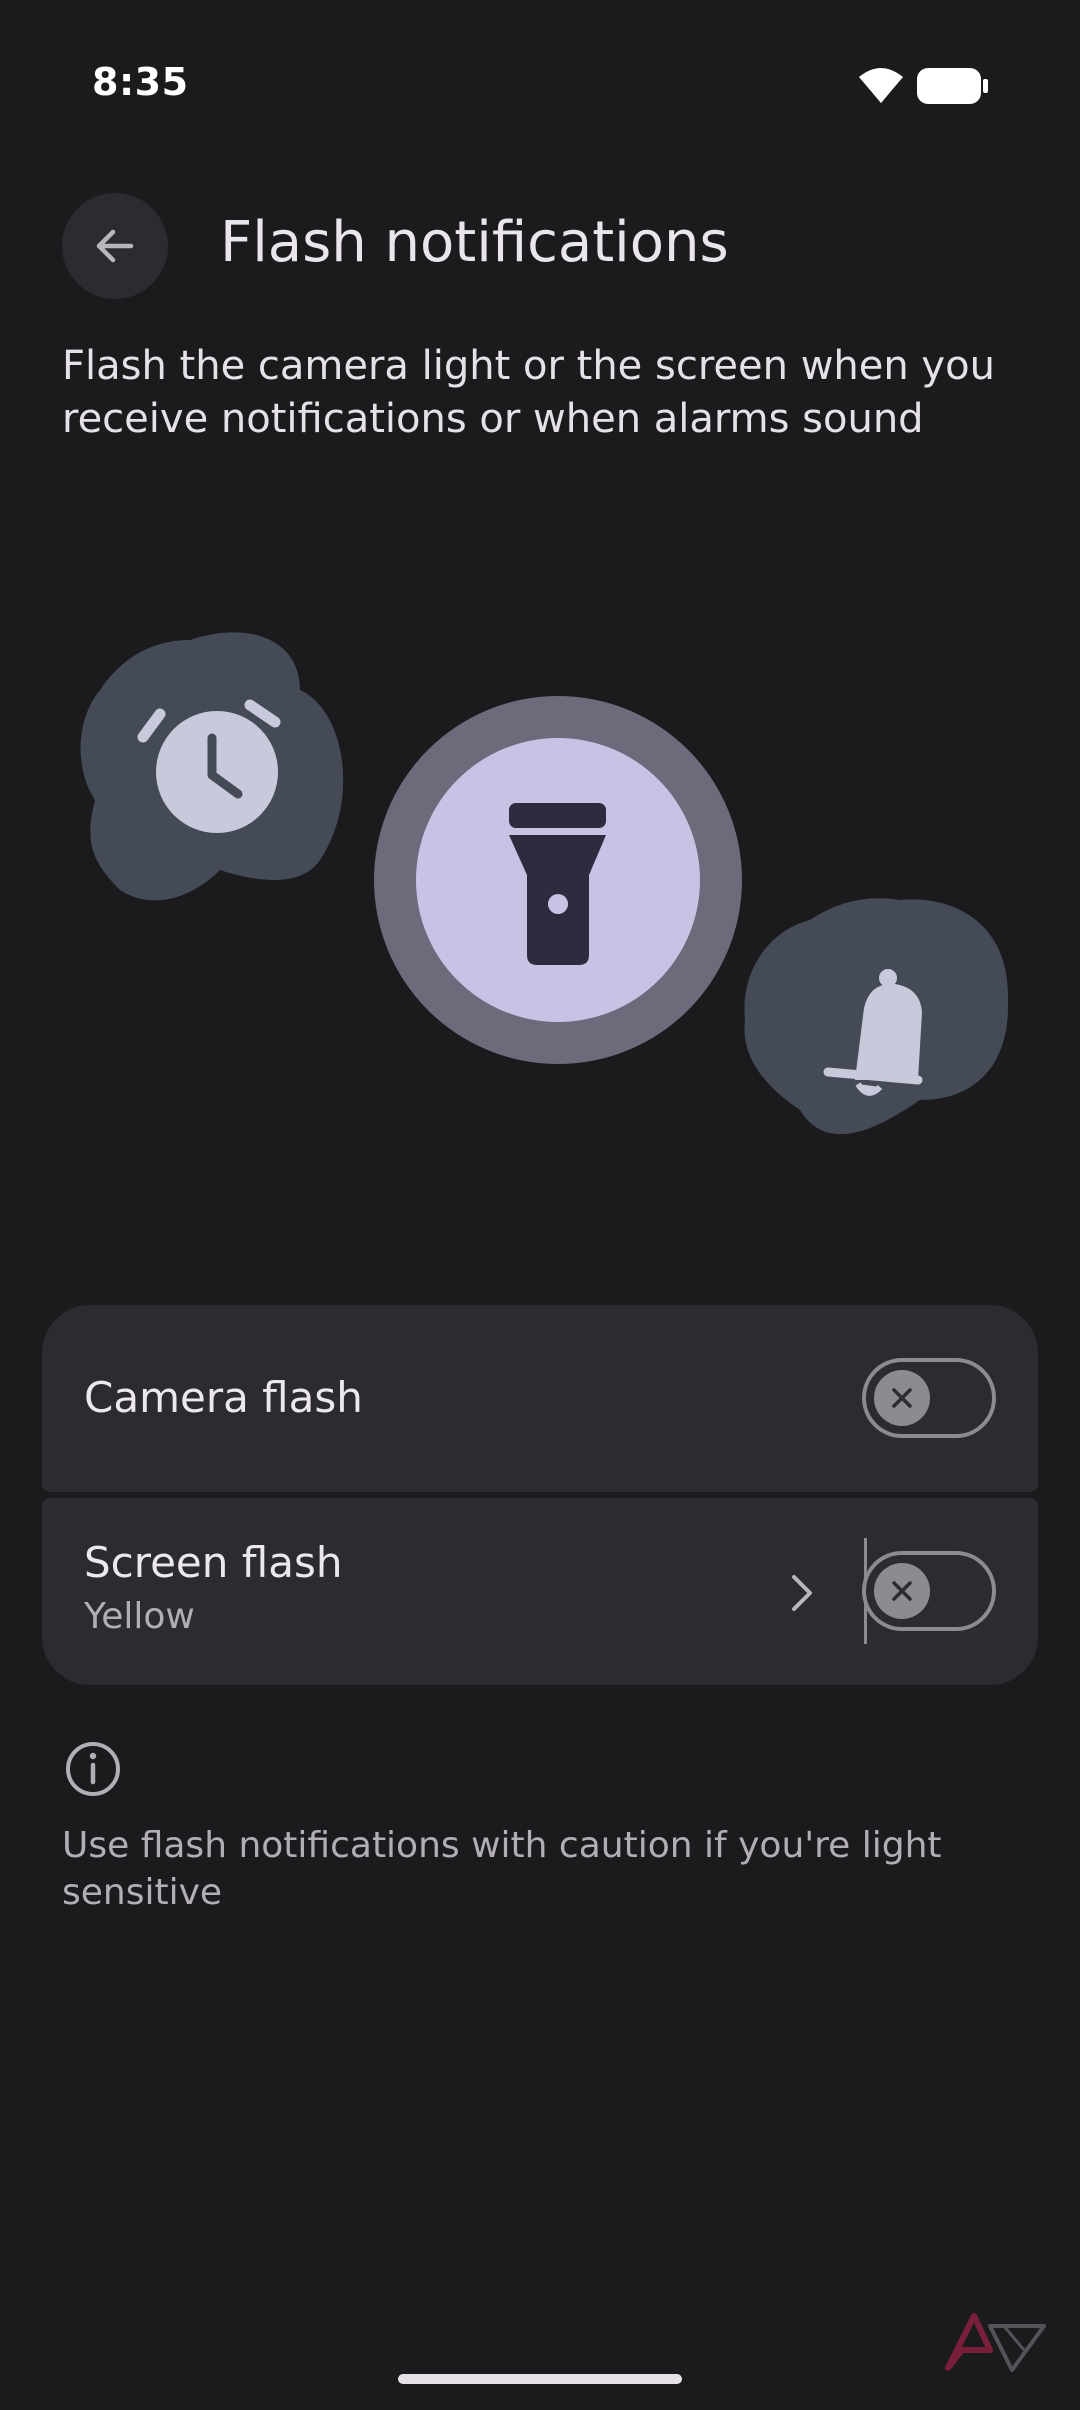  I want to click on status-time: 8:35, so click(140, 82).